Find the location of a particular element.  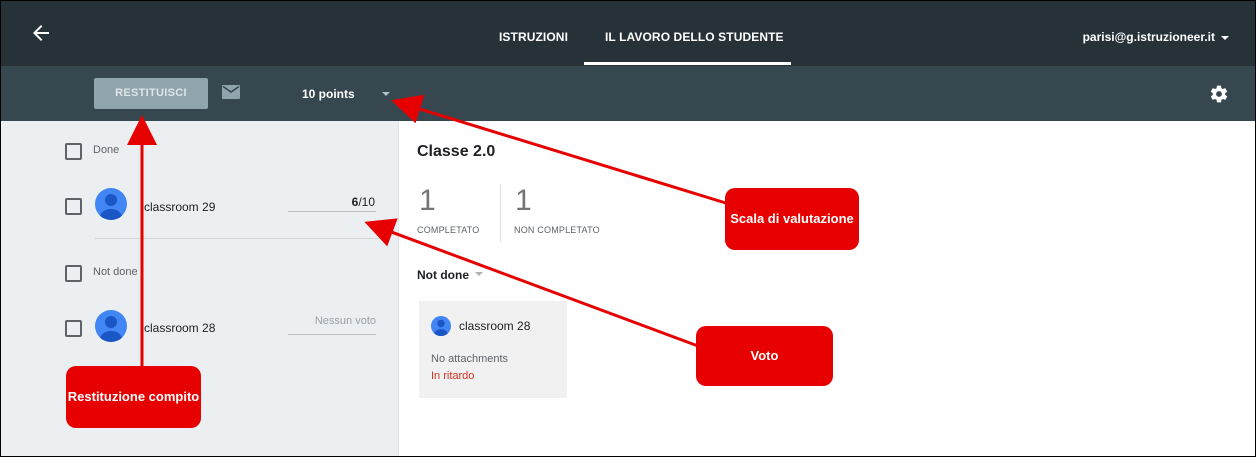

arrow-to-points is located at coordinates (560, 150).